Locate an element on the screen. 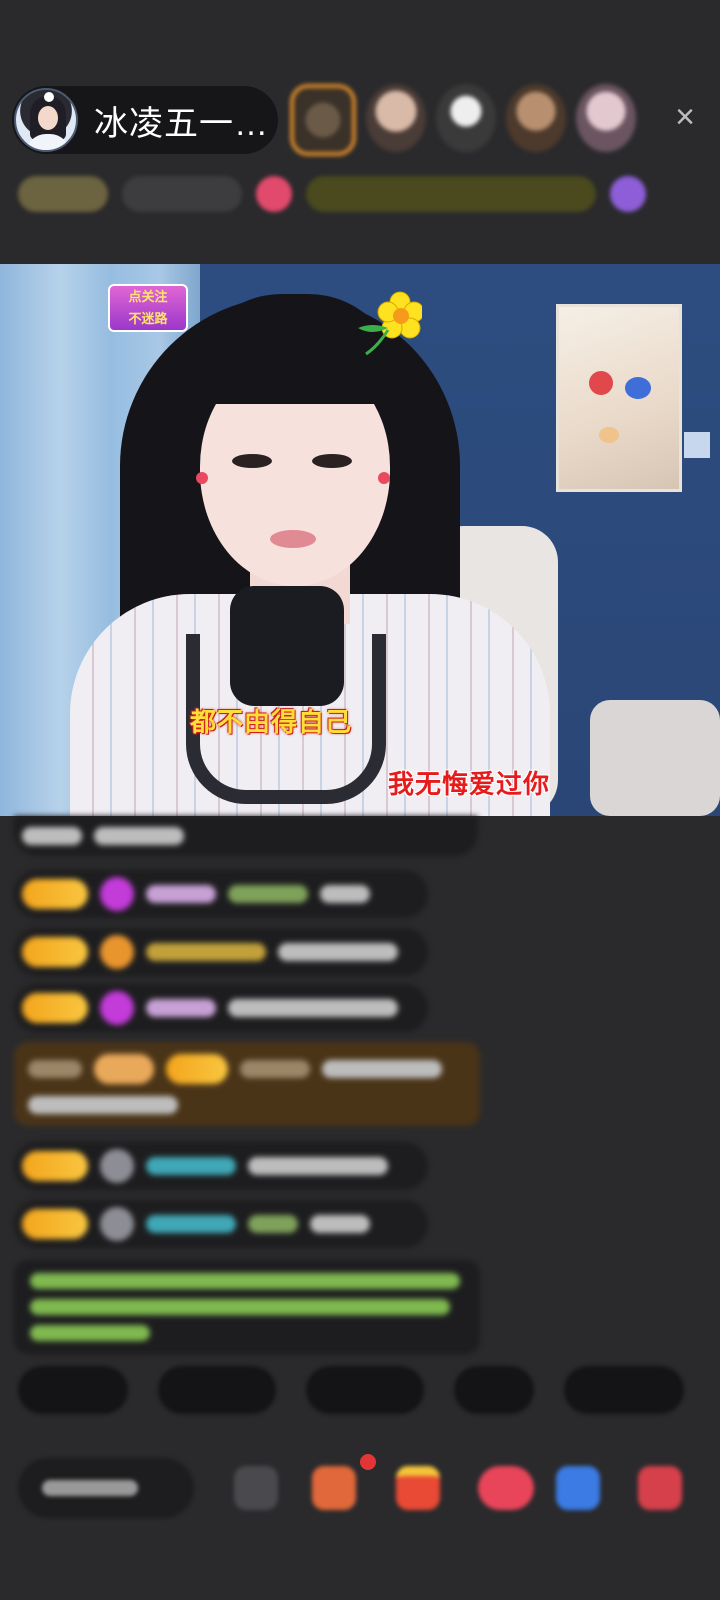 The height and width of the screenshot is (1600, 720). stream-info-row is located at coordinates (359, 194).